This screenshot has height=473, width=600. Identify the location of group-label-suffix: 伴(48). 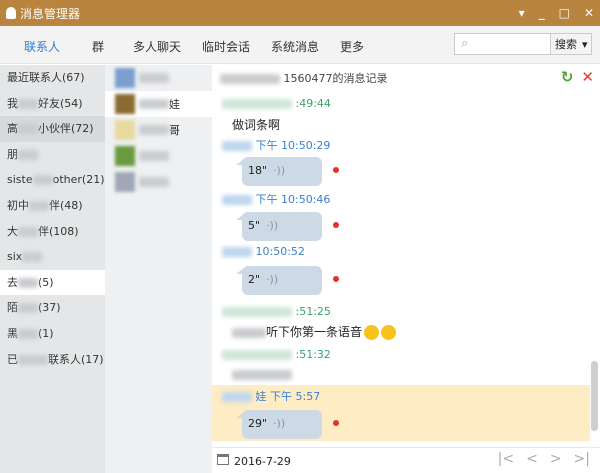
(66, 205).